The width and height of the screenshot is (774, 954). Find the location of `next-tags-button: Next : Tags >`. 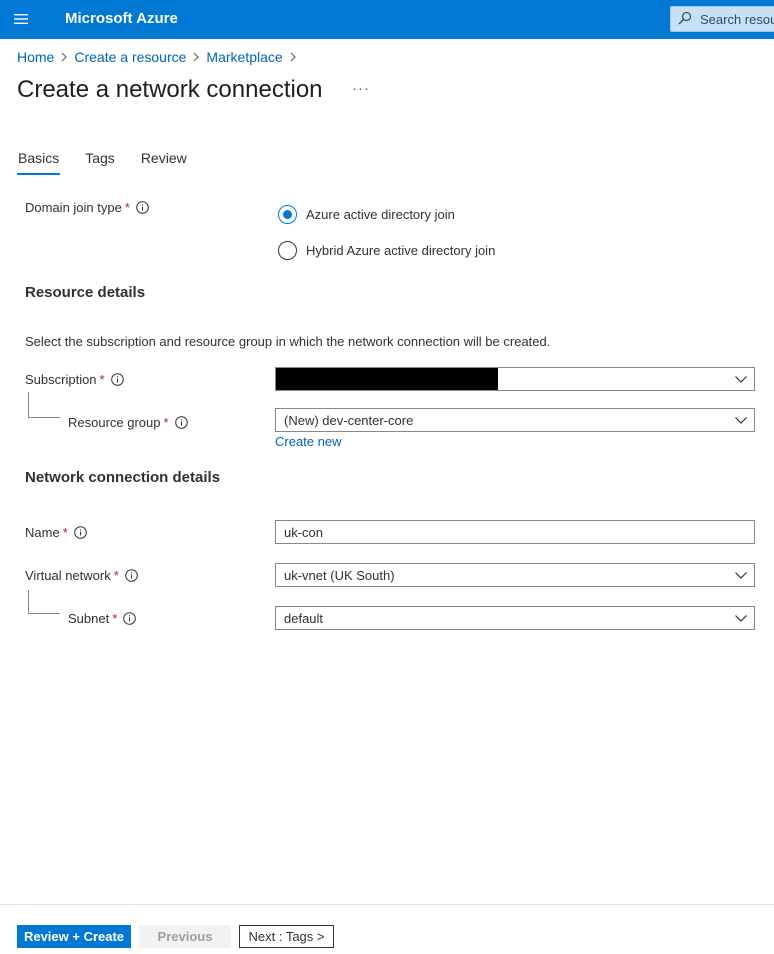

next-tags-button: Next : Tags > is located at coordinates (286, 936).